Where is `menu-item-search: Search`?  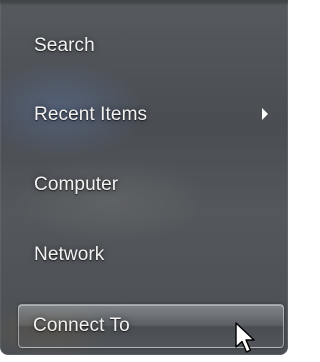
menu-item-search: Search is located at coordinates (151, 46).